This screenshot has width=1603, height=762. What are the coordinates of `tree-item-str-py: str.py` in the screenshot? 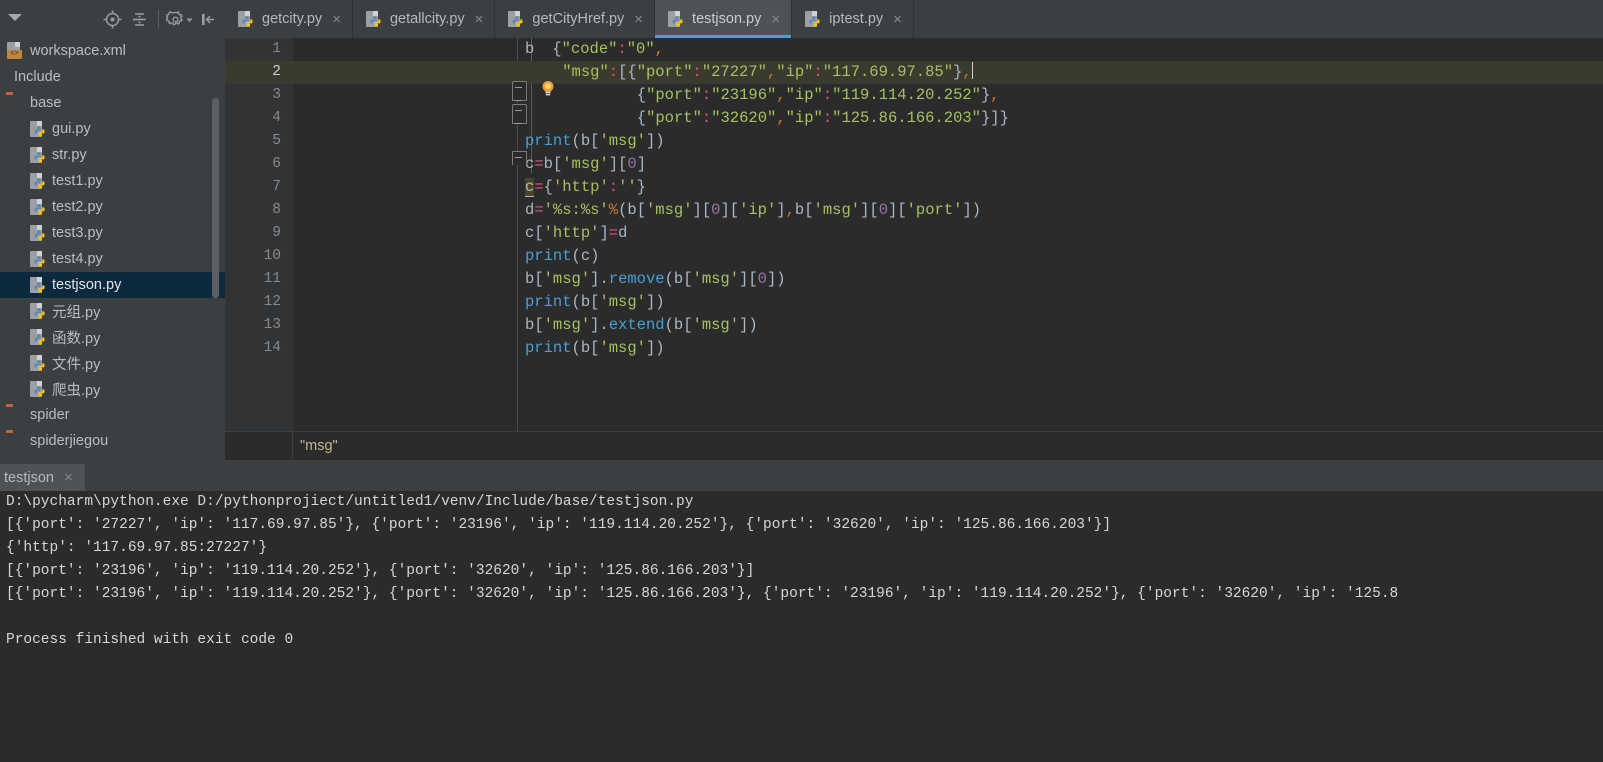 It's located at (112, 155).